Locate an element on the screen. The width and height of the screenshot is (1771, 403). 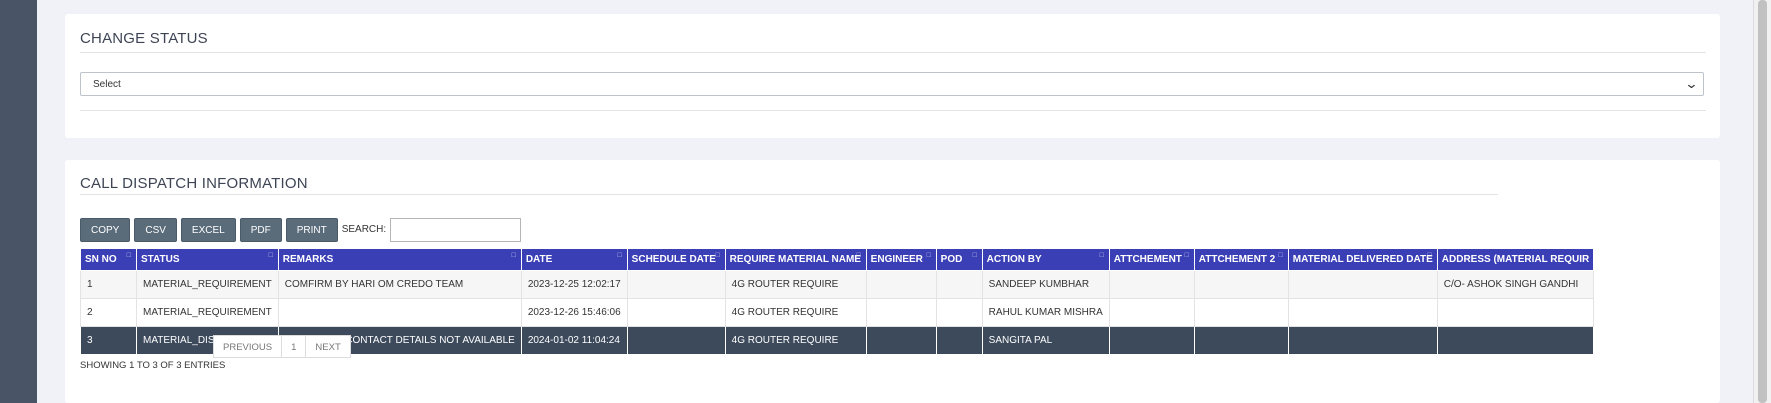
col-attchement-2: ATTCHEMENT 2 □ is located at coordinates (1241, 259).